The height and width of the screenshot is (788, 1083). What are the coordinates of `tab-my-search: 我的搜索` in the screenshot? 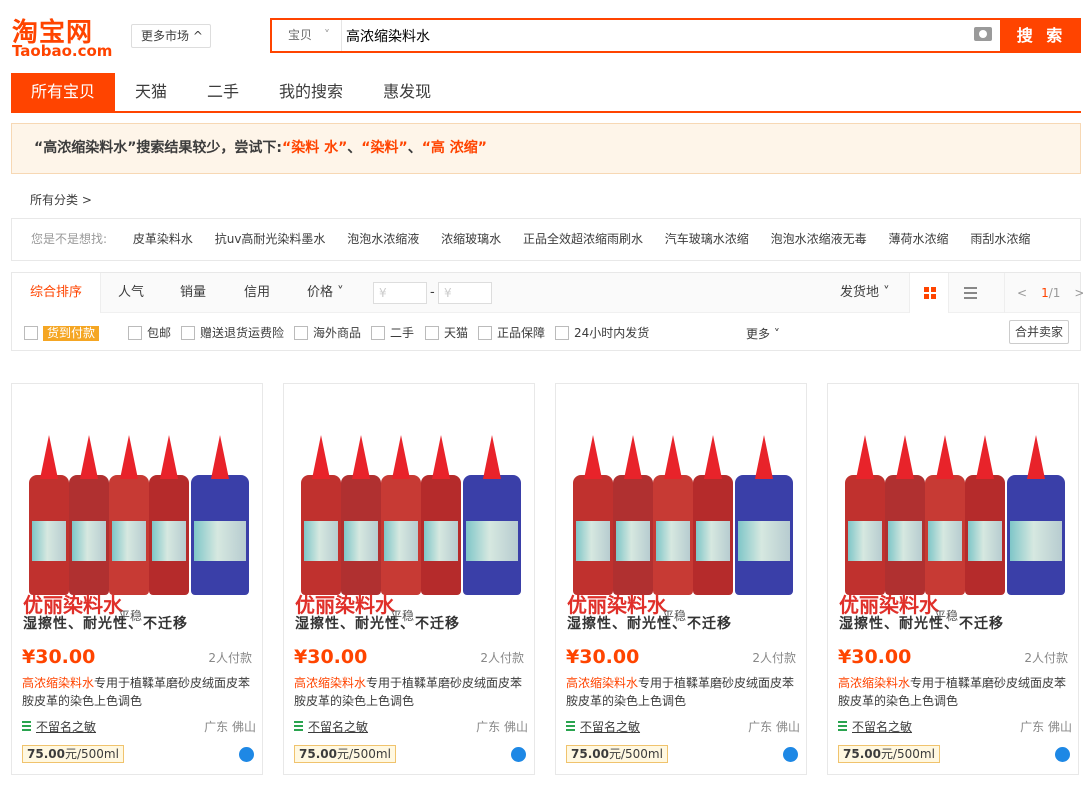 It's located at (311, 92).